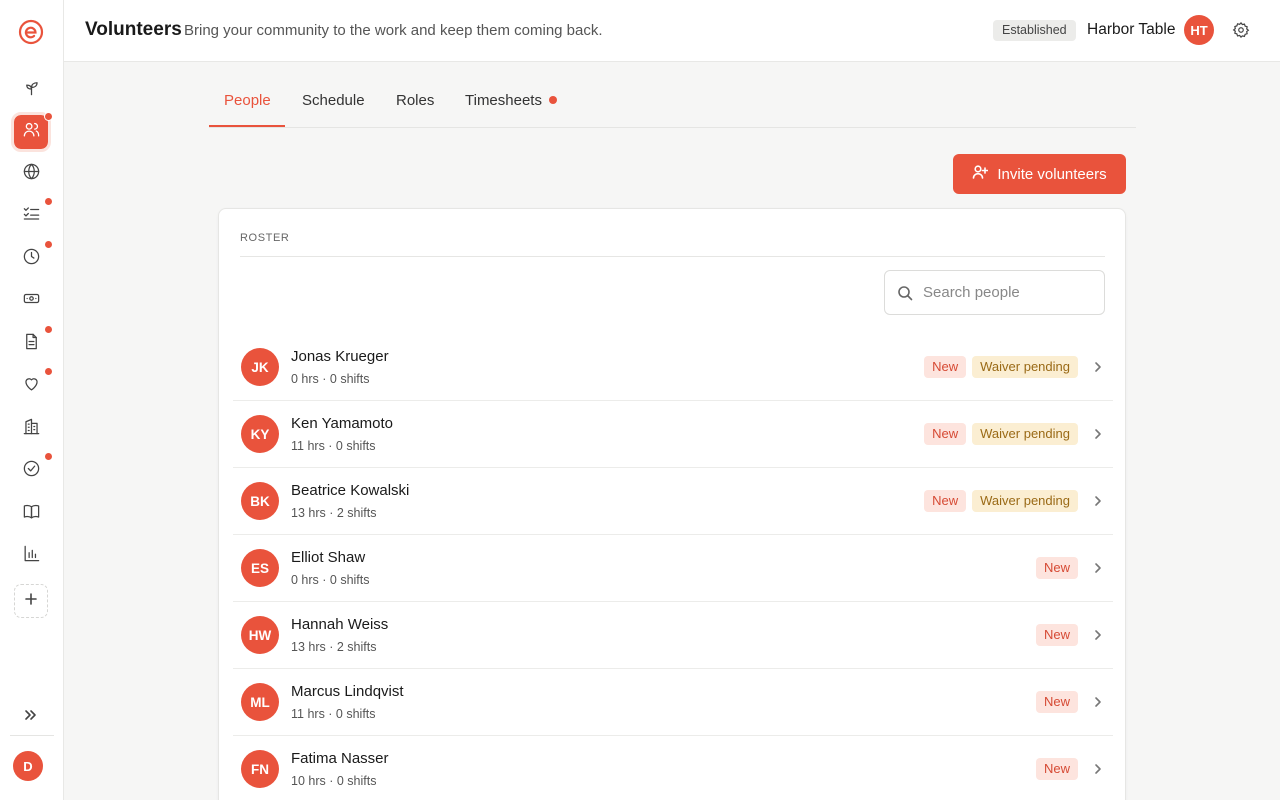 This screenshot has height=800, width=1280. Describe the element at coordinates (260, 568) in the screenshot. I see `person-avatar: ES` at that location.